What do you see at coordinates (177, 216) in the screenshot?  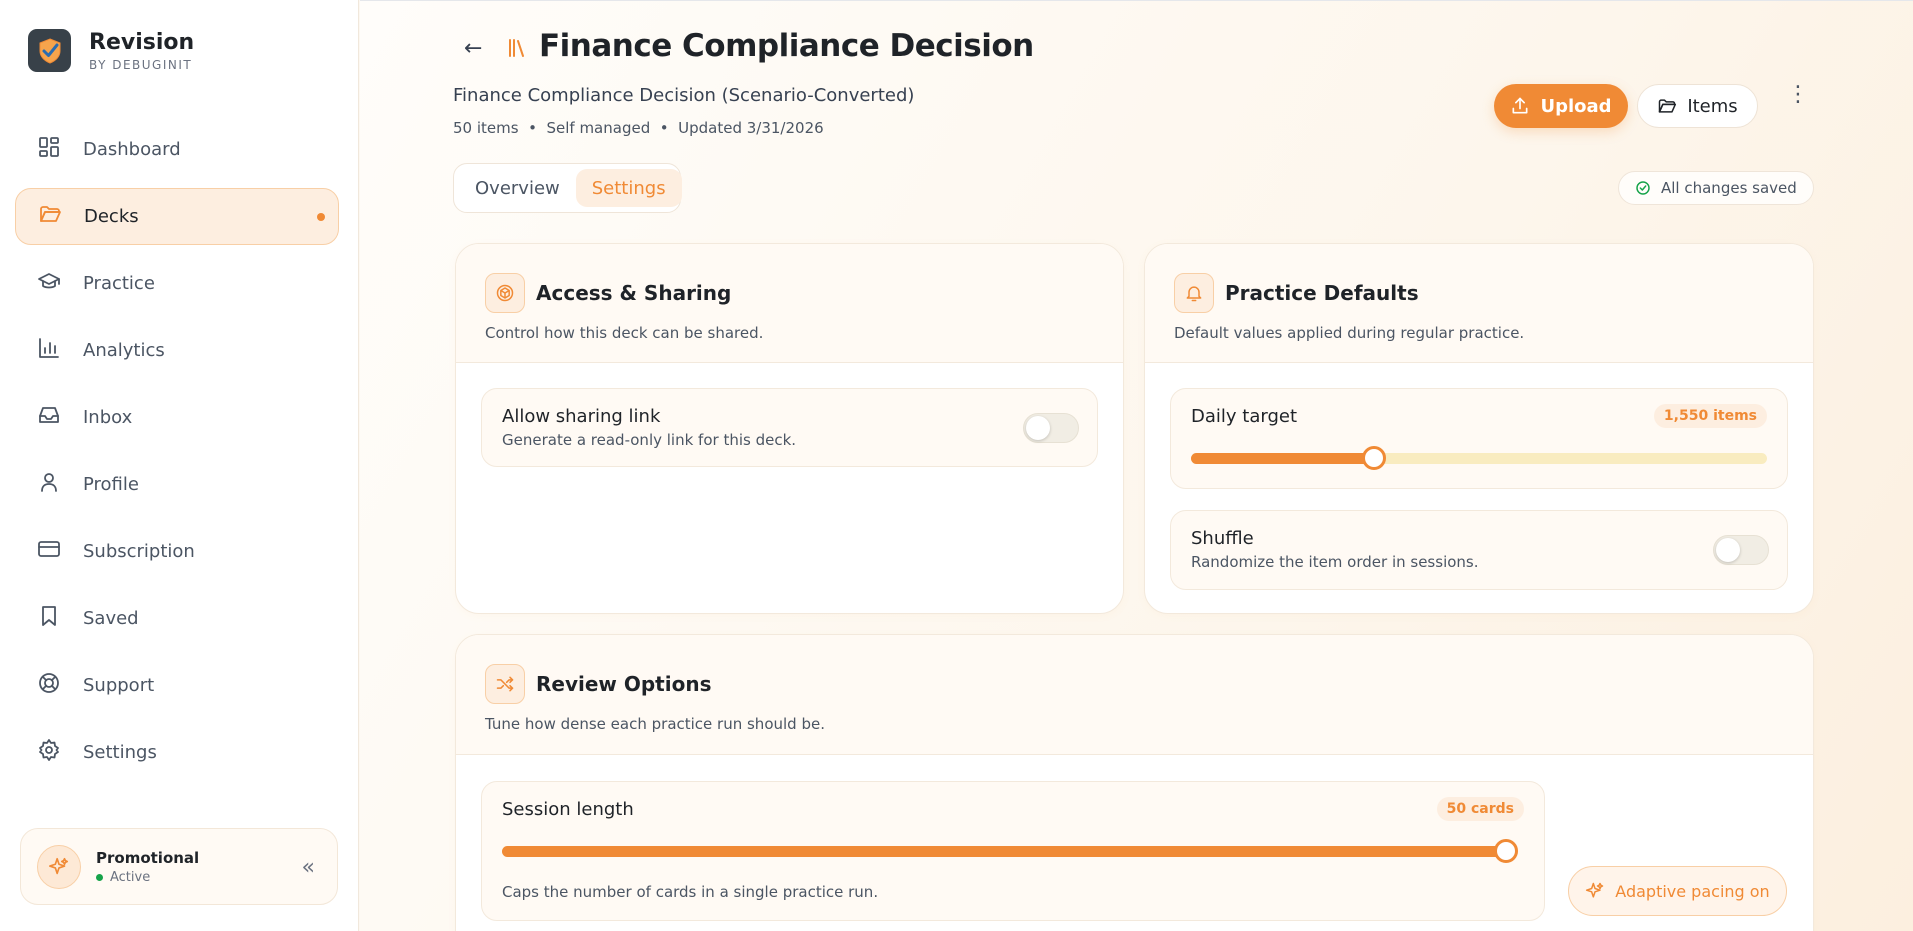 I see `sidebar-item-decks: Decks` at bounding box center [177, 216].